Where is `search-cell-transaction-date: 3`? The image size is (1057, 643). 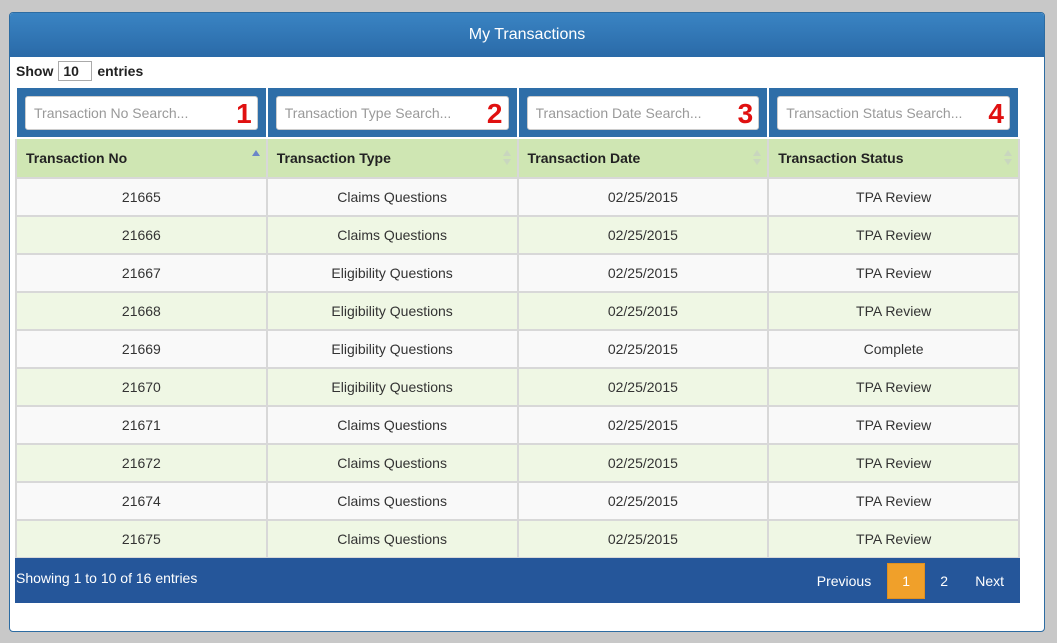 search-cell-transaction-date: 3 is located at coordinates (643, 112).